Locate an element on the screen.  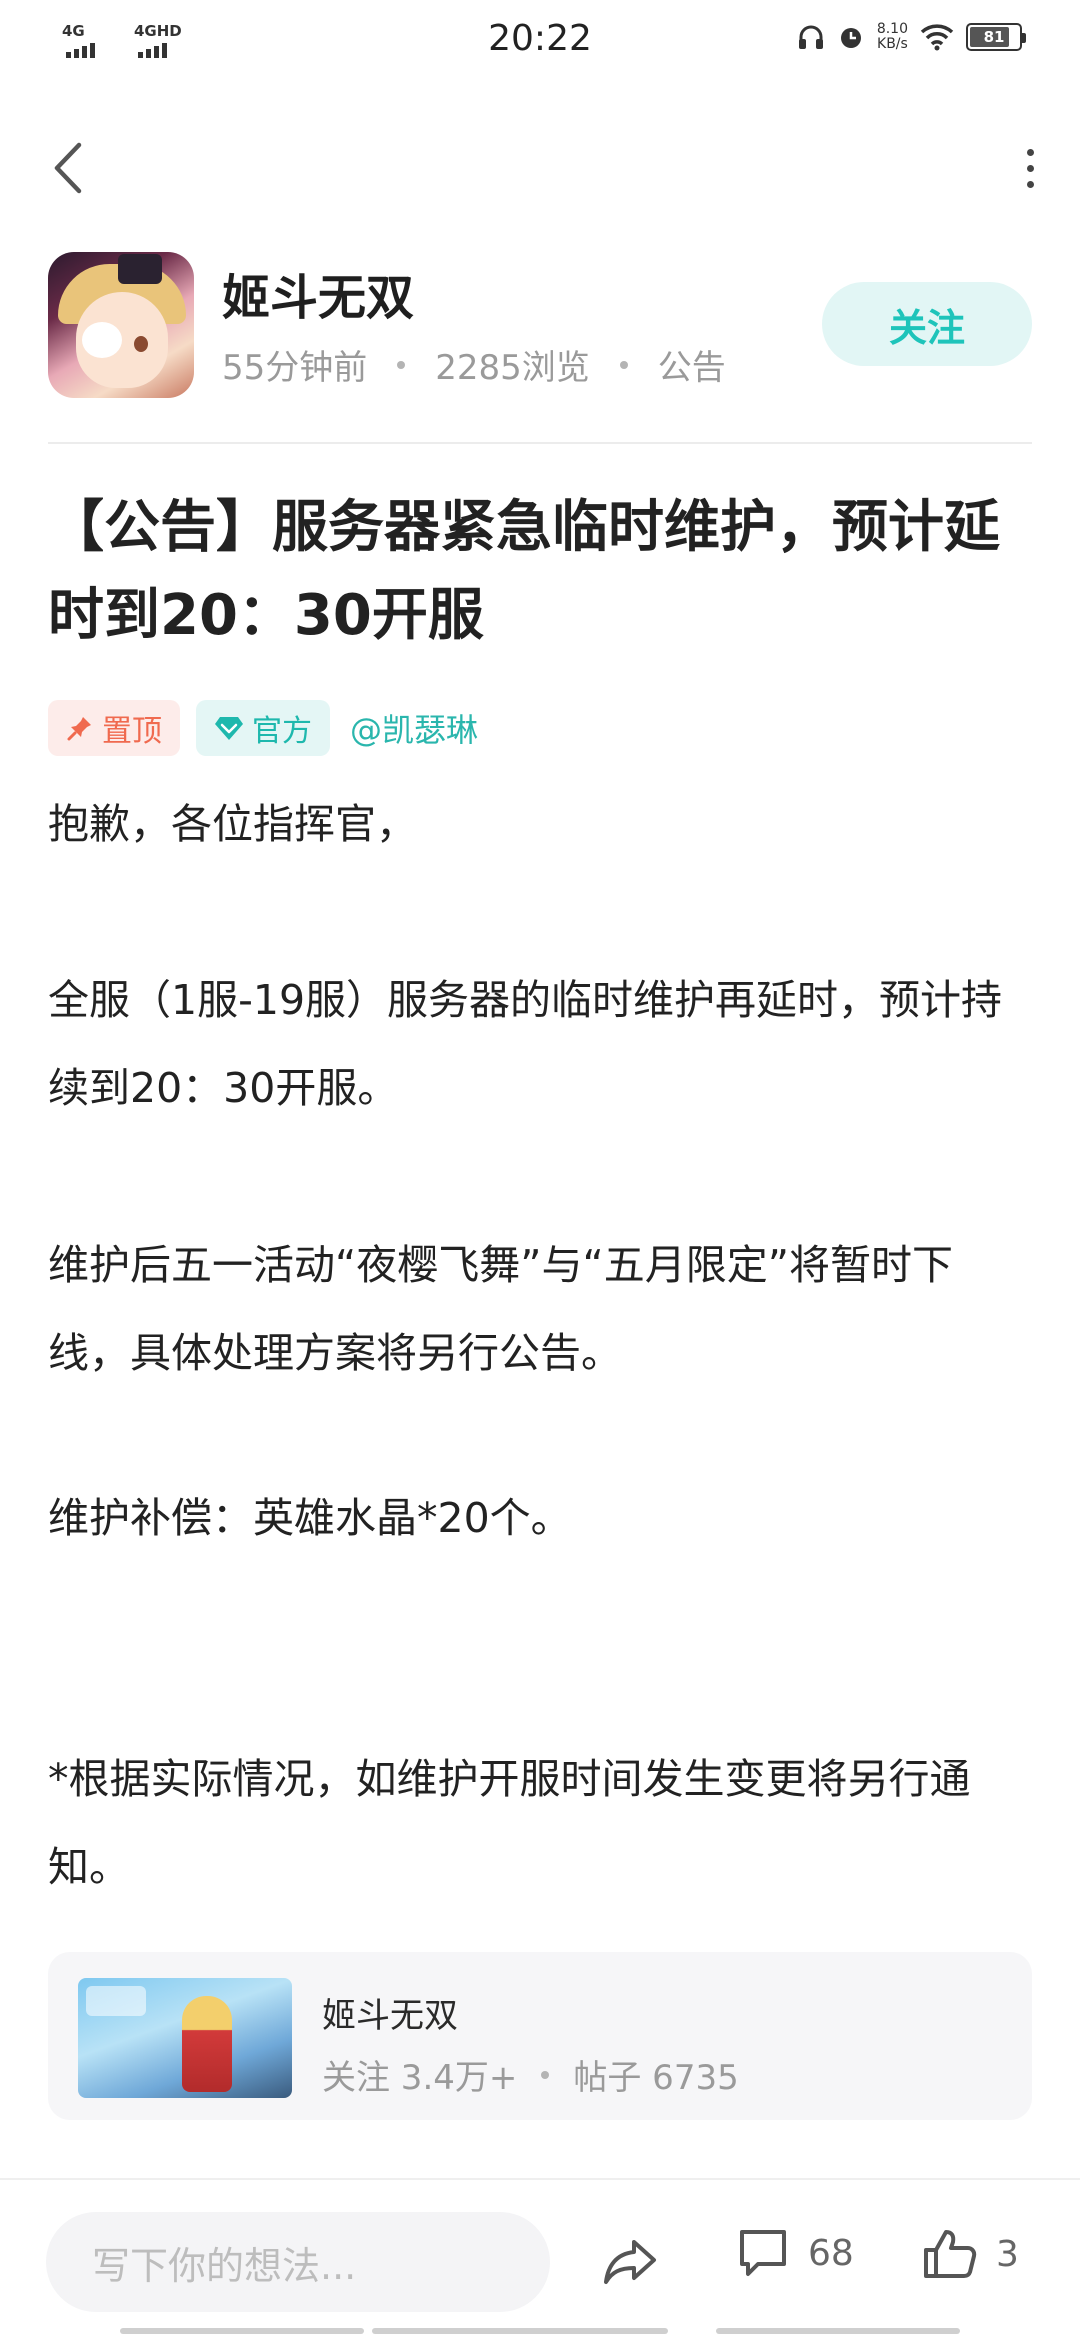
battery-icon: 81 is located at coordinates (996, 37).